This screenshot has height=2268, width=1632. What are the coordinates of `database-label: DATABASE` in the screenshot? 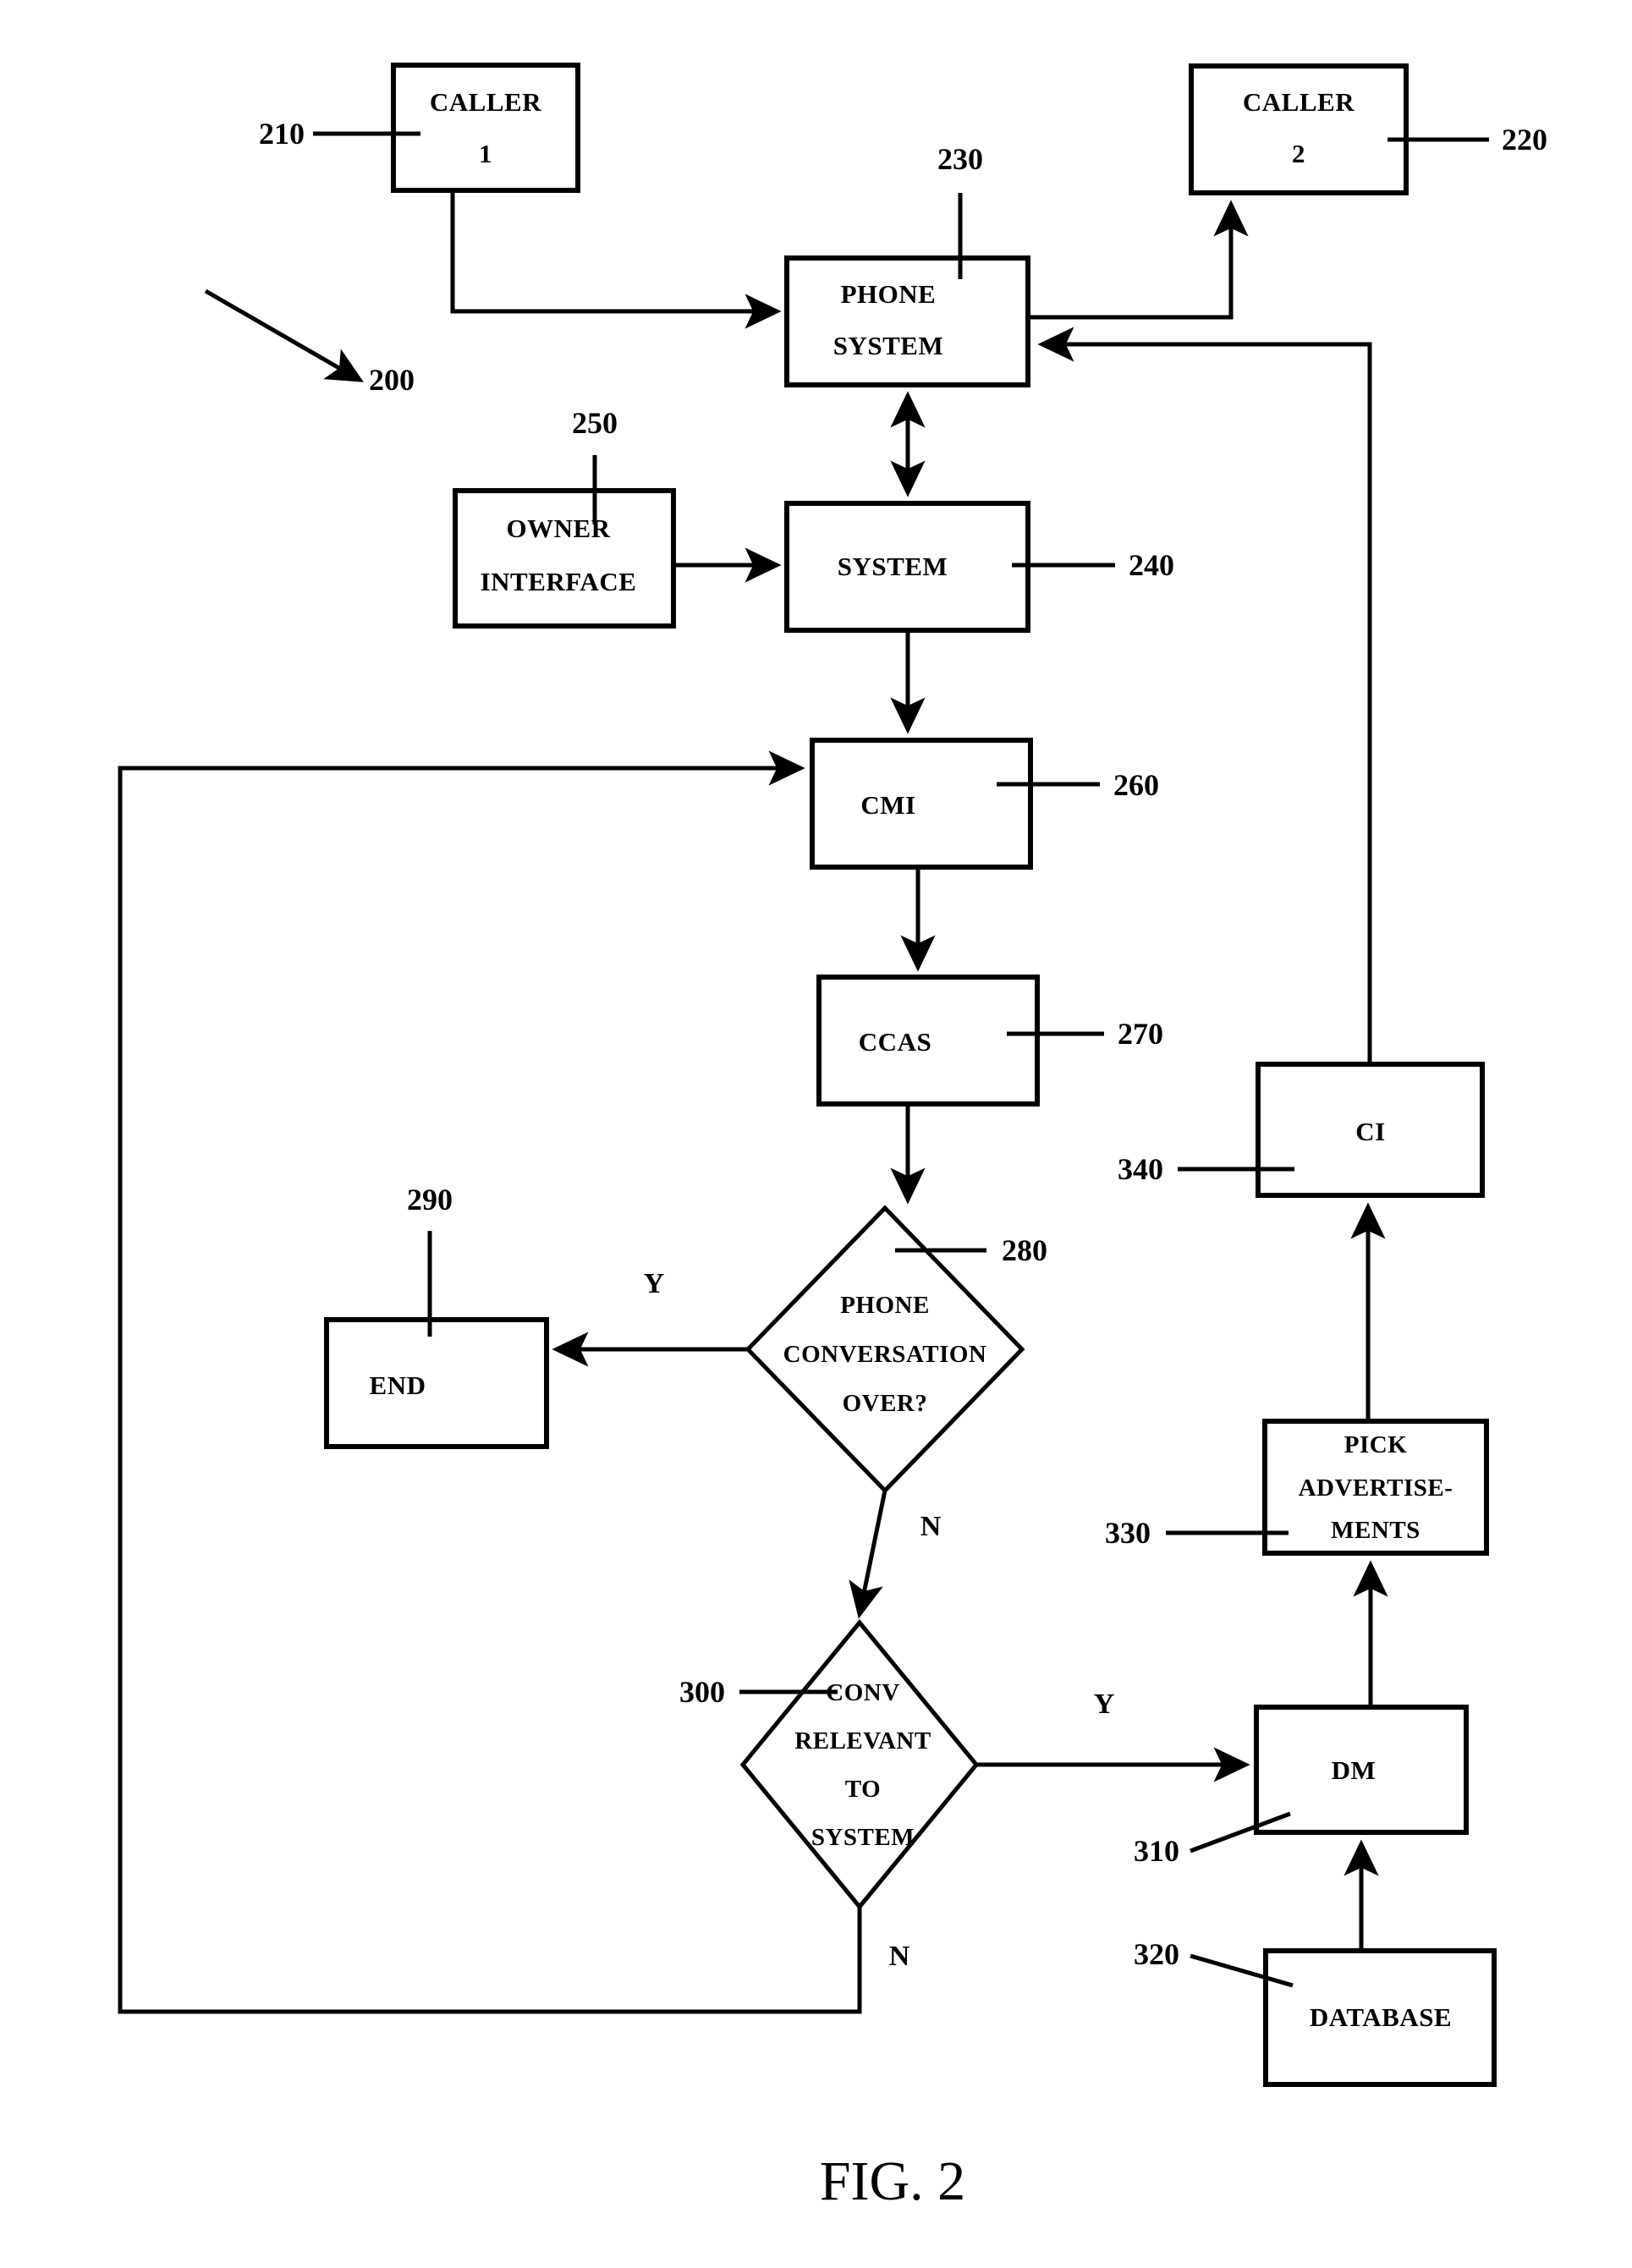 It's located at (1381, 2017).